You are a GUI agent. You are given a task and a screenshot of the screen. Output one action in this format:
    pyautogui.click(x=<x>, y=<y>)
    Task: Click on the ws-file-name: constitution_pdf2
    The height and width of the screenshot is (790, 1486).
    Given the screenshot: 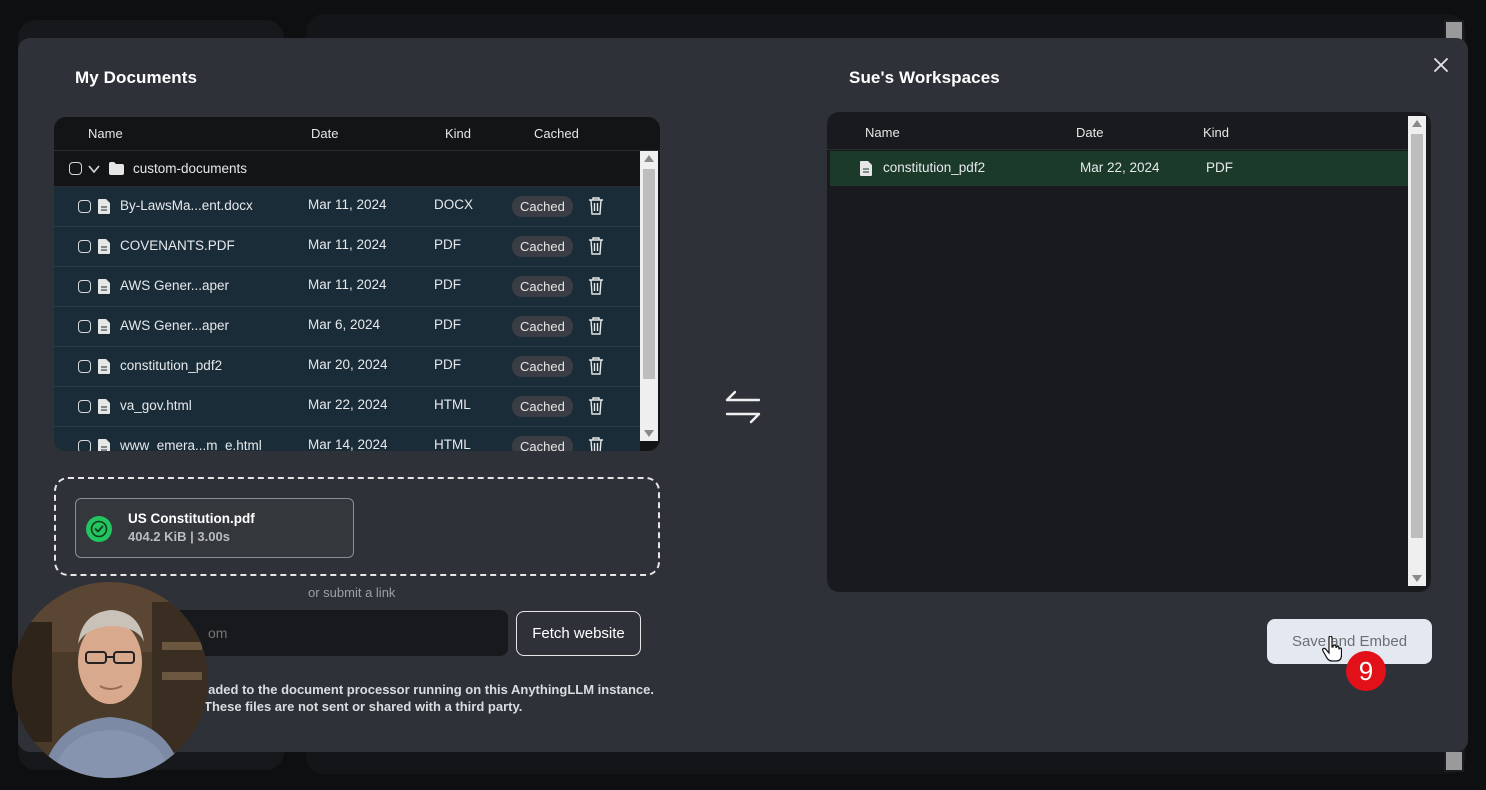 What is the action you would take?
    pyautogui.click(x=934, y=167)
    